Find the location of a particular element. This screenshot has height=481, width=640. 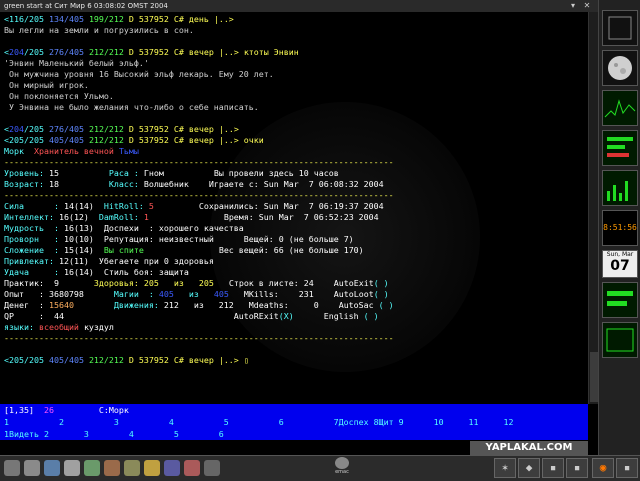

emacs-icon is located at coordinates (342, 463).